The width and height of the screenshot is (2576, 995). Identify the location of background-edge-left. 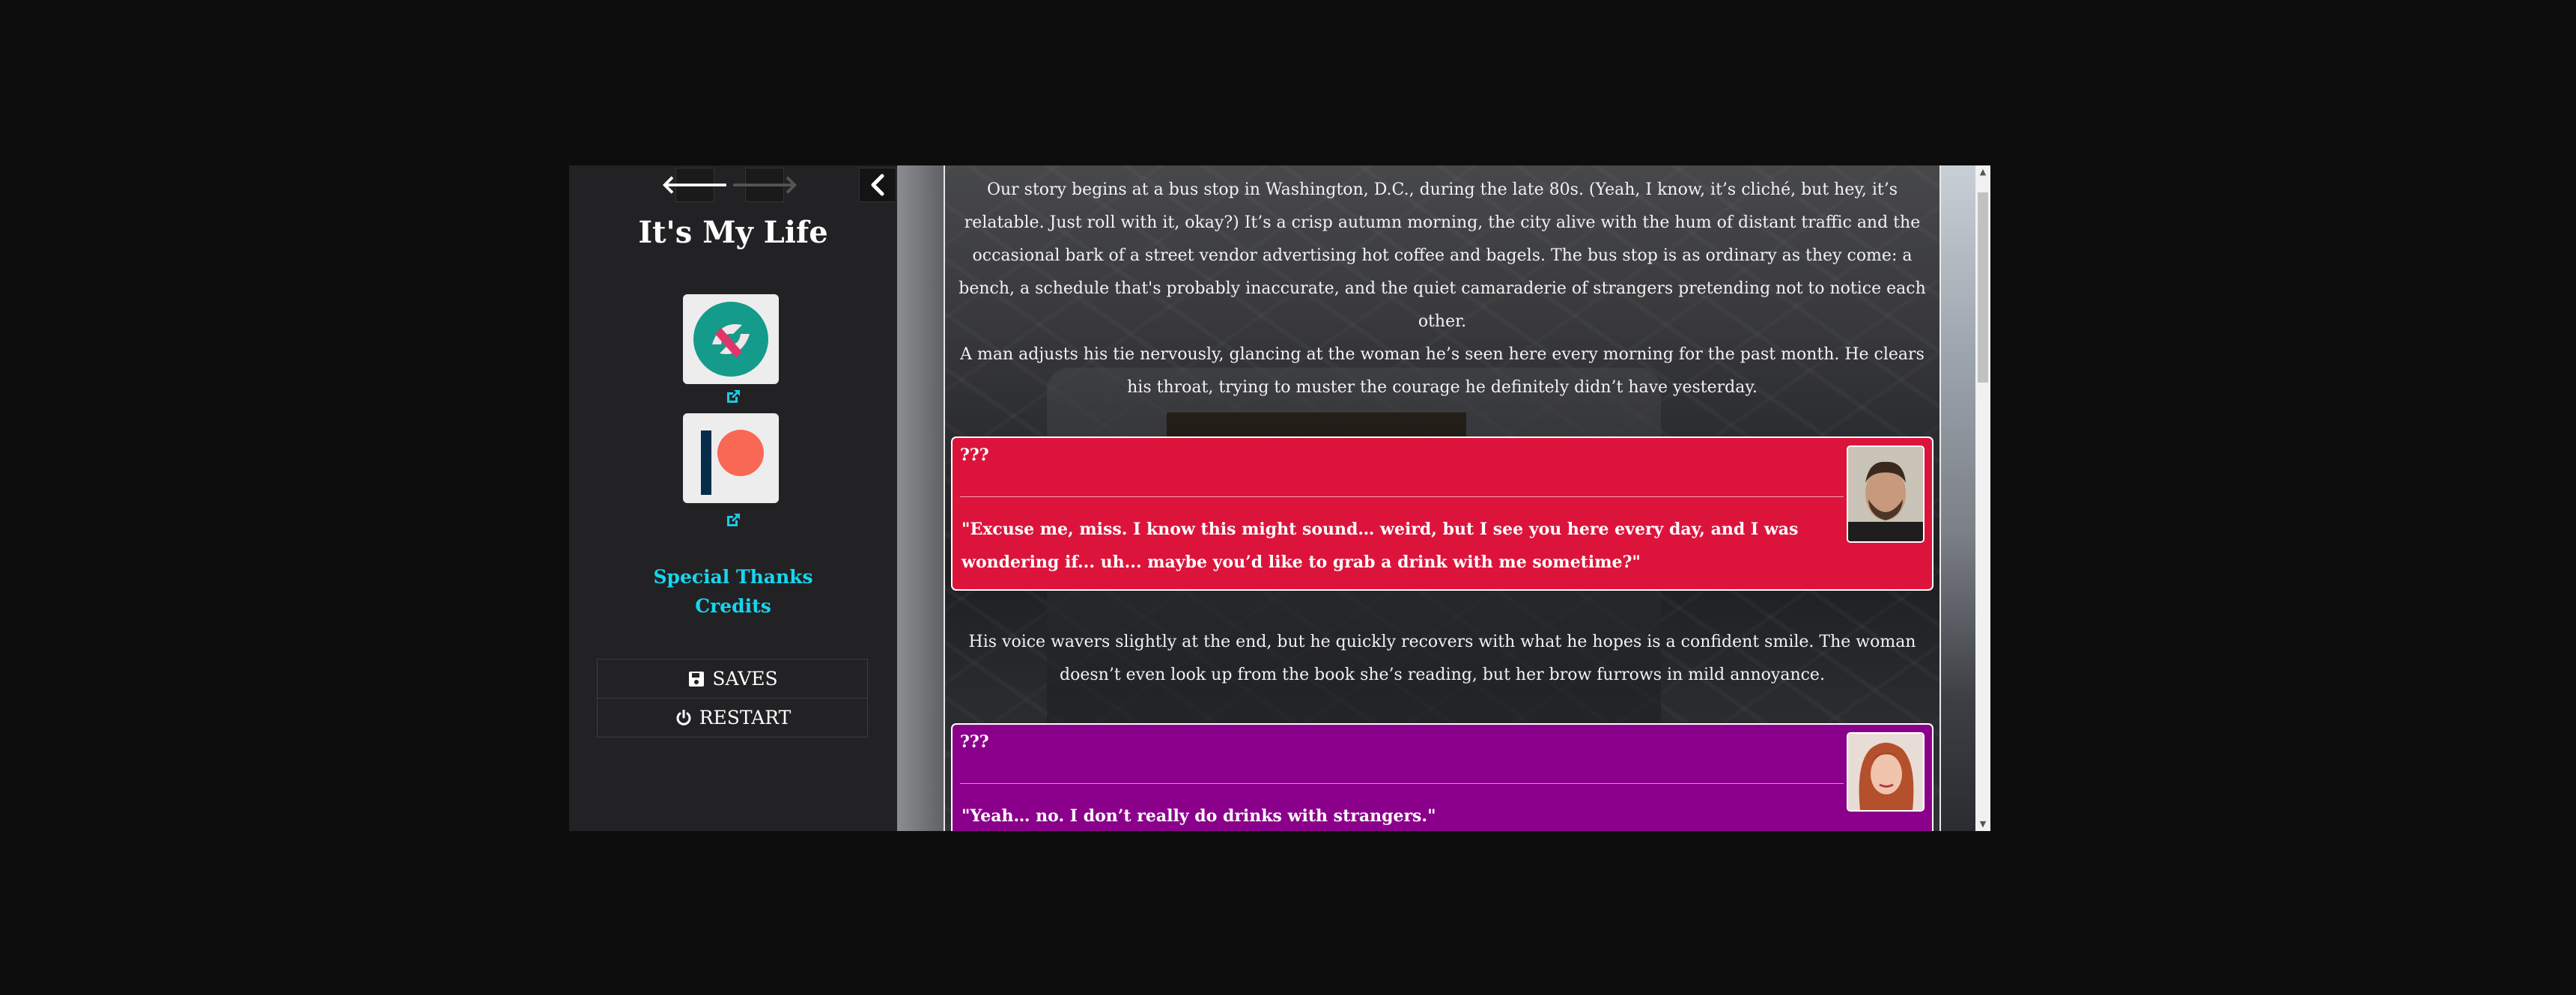
(920, 498).